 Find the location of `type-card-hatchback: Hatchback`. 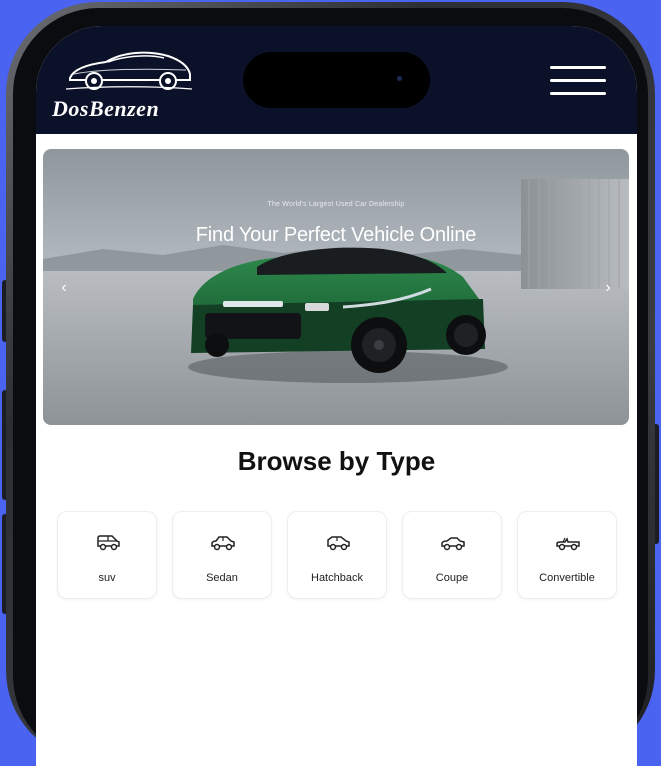

type-card-hatchback: Hatchback is located at coordinates (337, 555).